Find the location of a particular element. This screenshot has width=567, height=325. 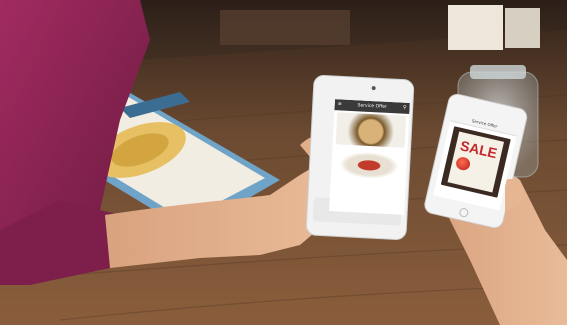

food-image-pie is located at coordinates (371, 130).